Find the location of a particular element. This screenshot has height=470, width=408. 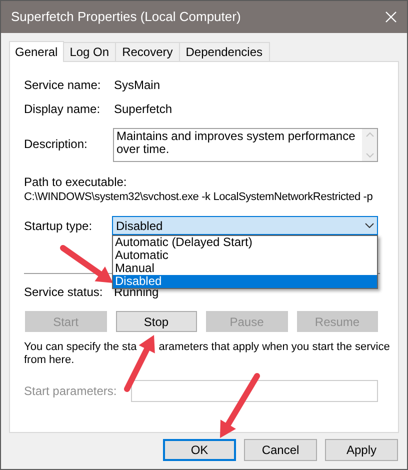

dropdown-option: Automatic is located at coordinates (245, 255).